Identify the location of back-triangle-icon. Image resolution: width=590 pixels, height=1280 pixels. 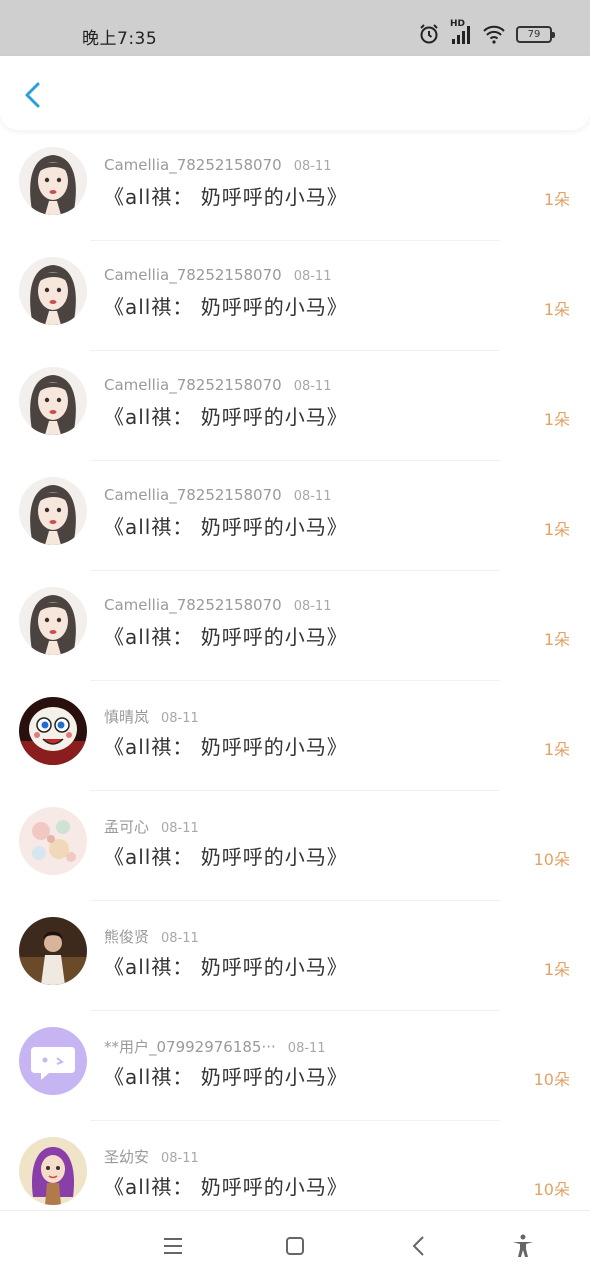
(419, 1246).